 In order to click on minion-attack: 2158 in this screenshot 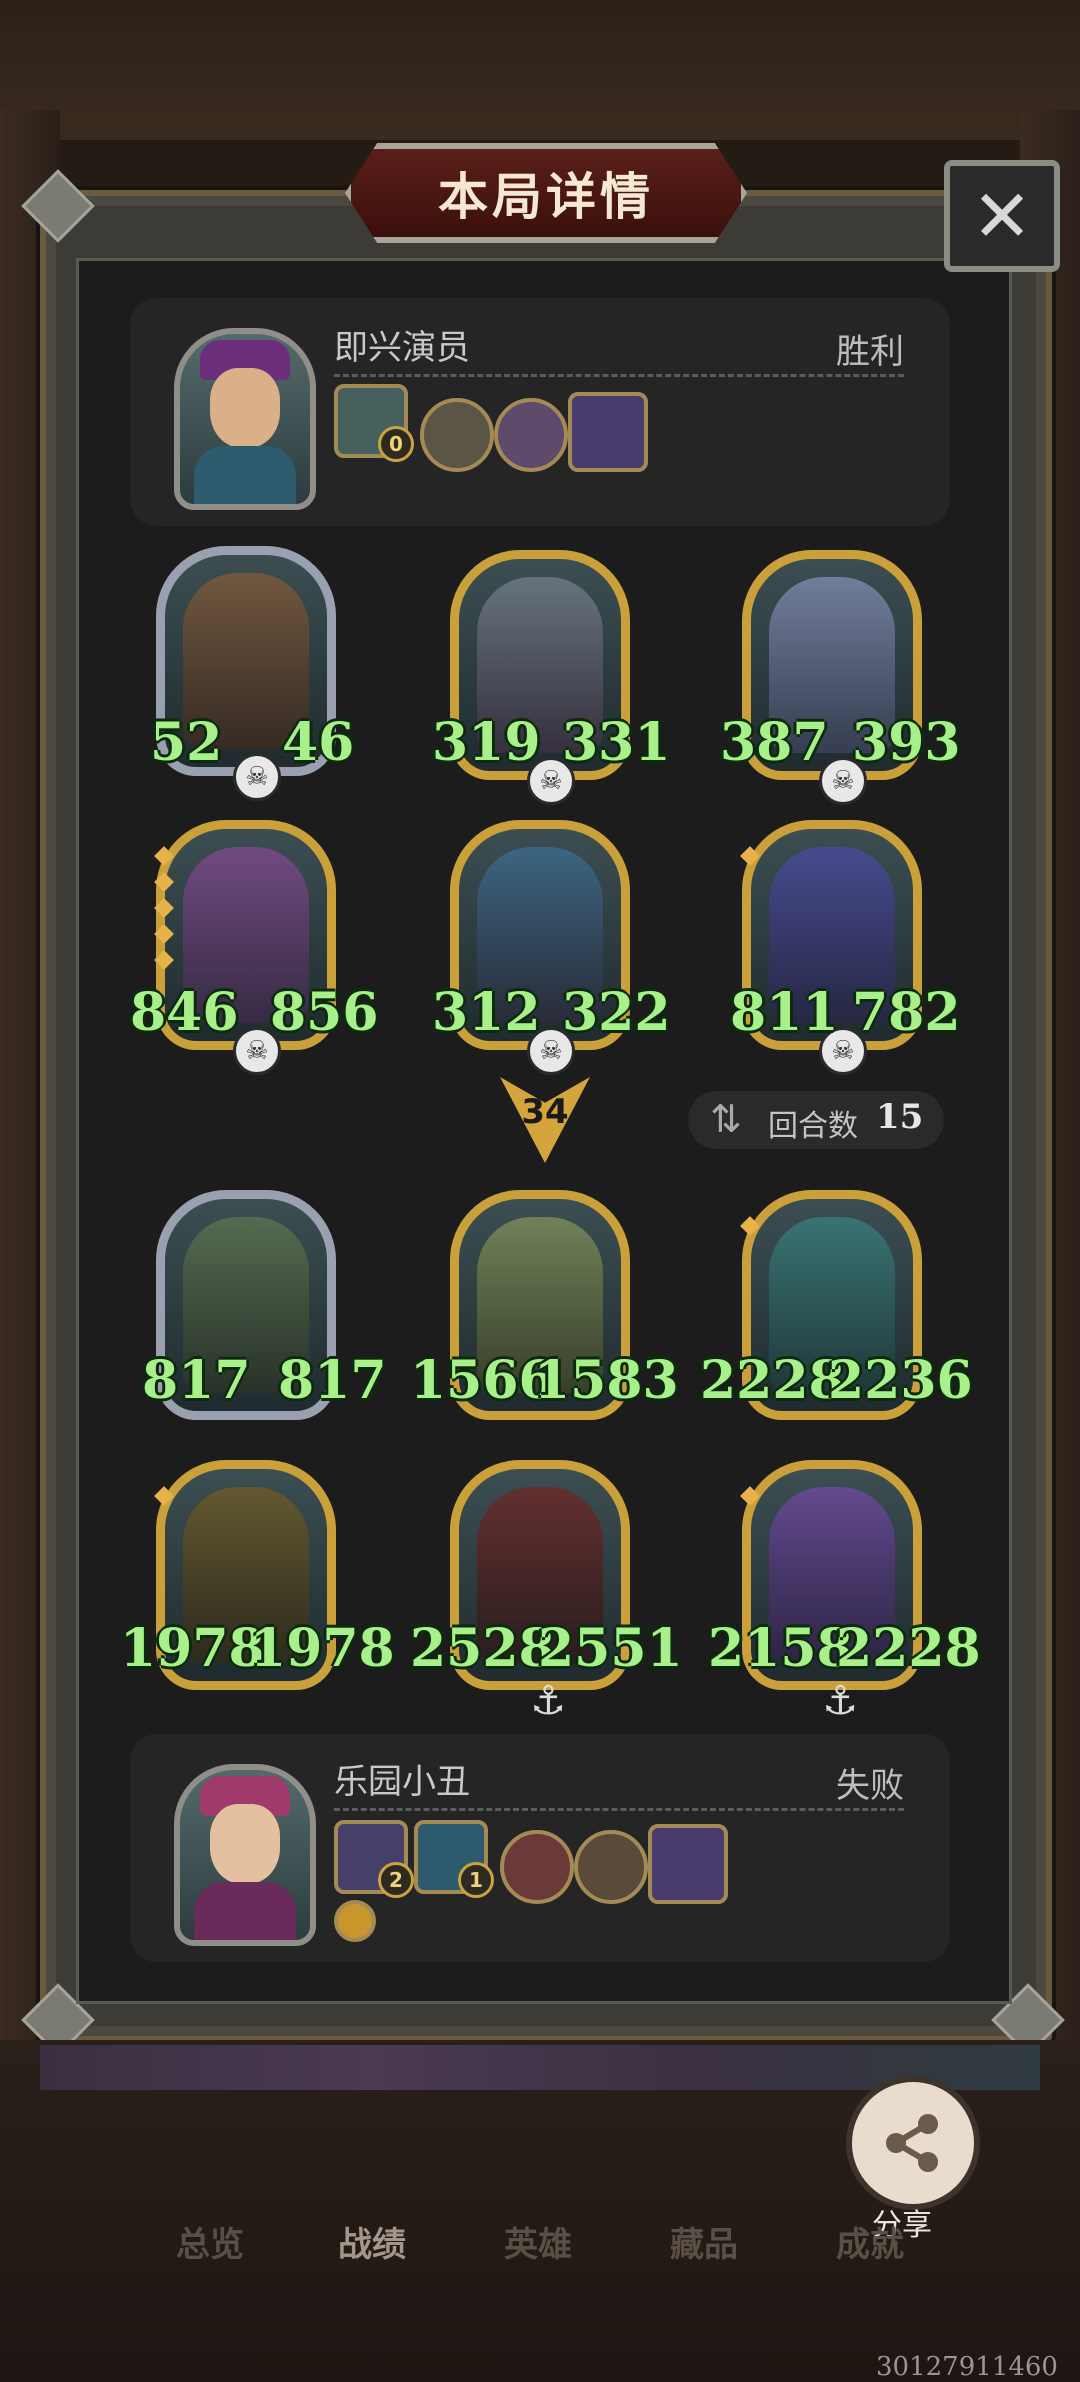, I will do `click(780, 1648)`.